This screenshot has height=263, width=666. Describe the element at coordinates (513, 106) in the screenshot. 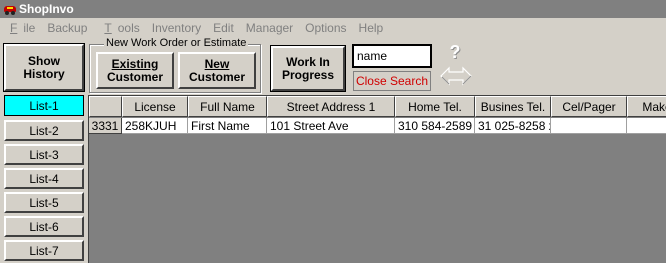

I see `column-header-business-tel: Busines Tel.` at that location.